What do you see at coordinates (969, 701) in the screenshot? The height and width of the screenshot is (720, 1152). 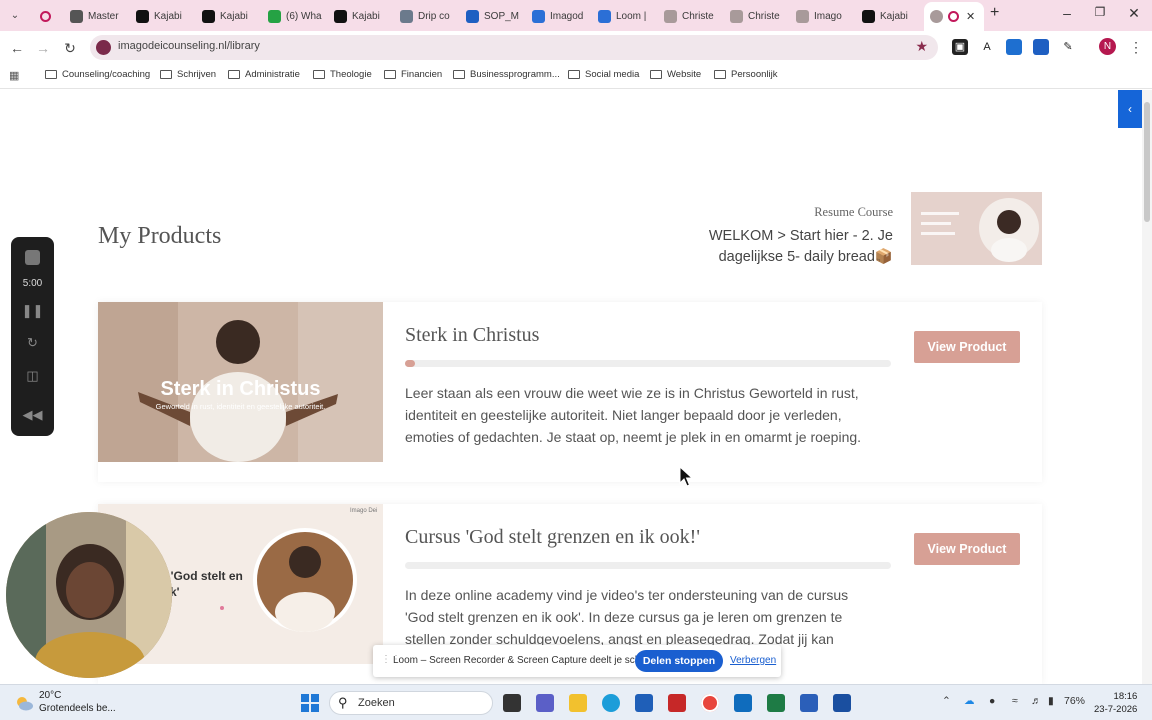 I see `onedrive-icon: ☁` at bounding box center [969, 701].